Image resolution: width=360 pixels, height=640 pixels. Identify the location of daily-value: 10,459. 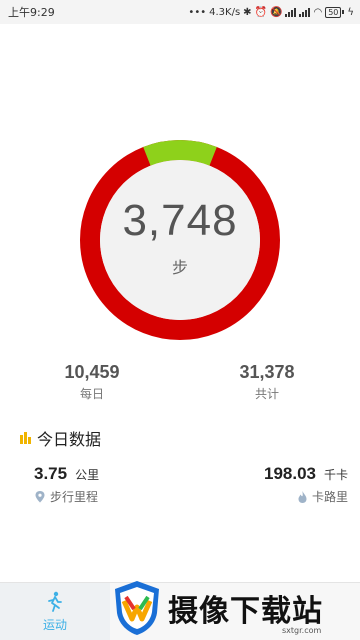
(92, 372).